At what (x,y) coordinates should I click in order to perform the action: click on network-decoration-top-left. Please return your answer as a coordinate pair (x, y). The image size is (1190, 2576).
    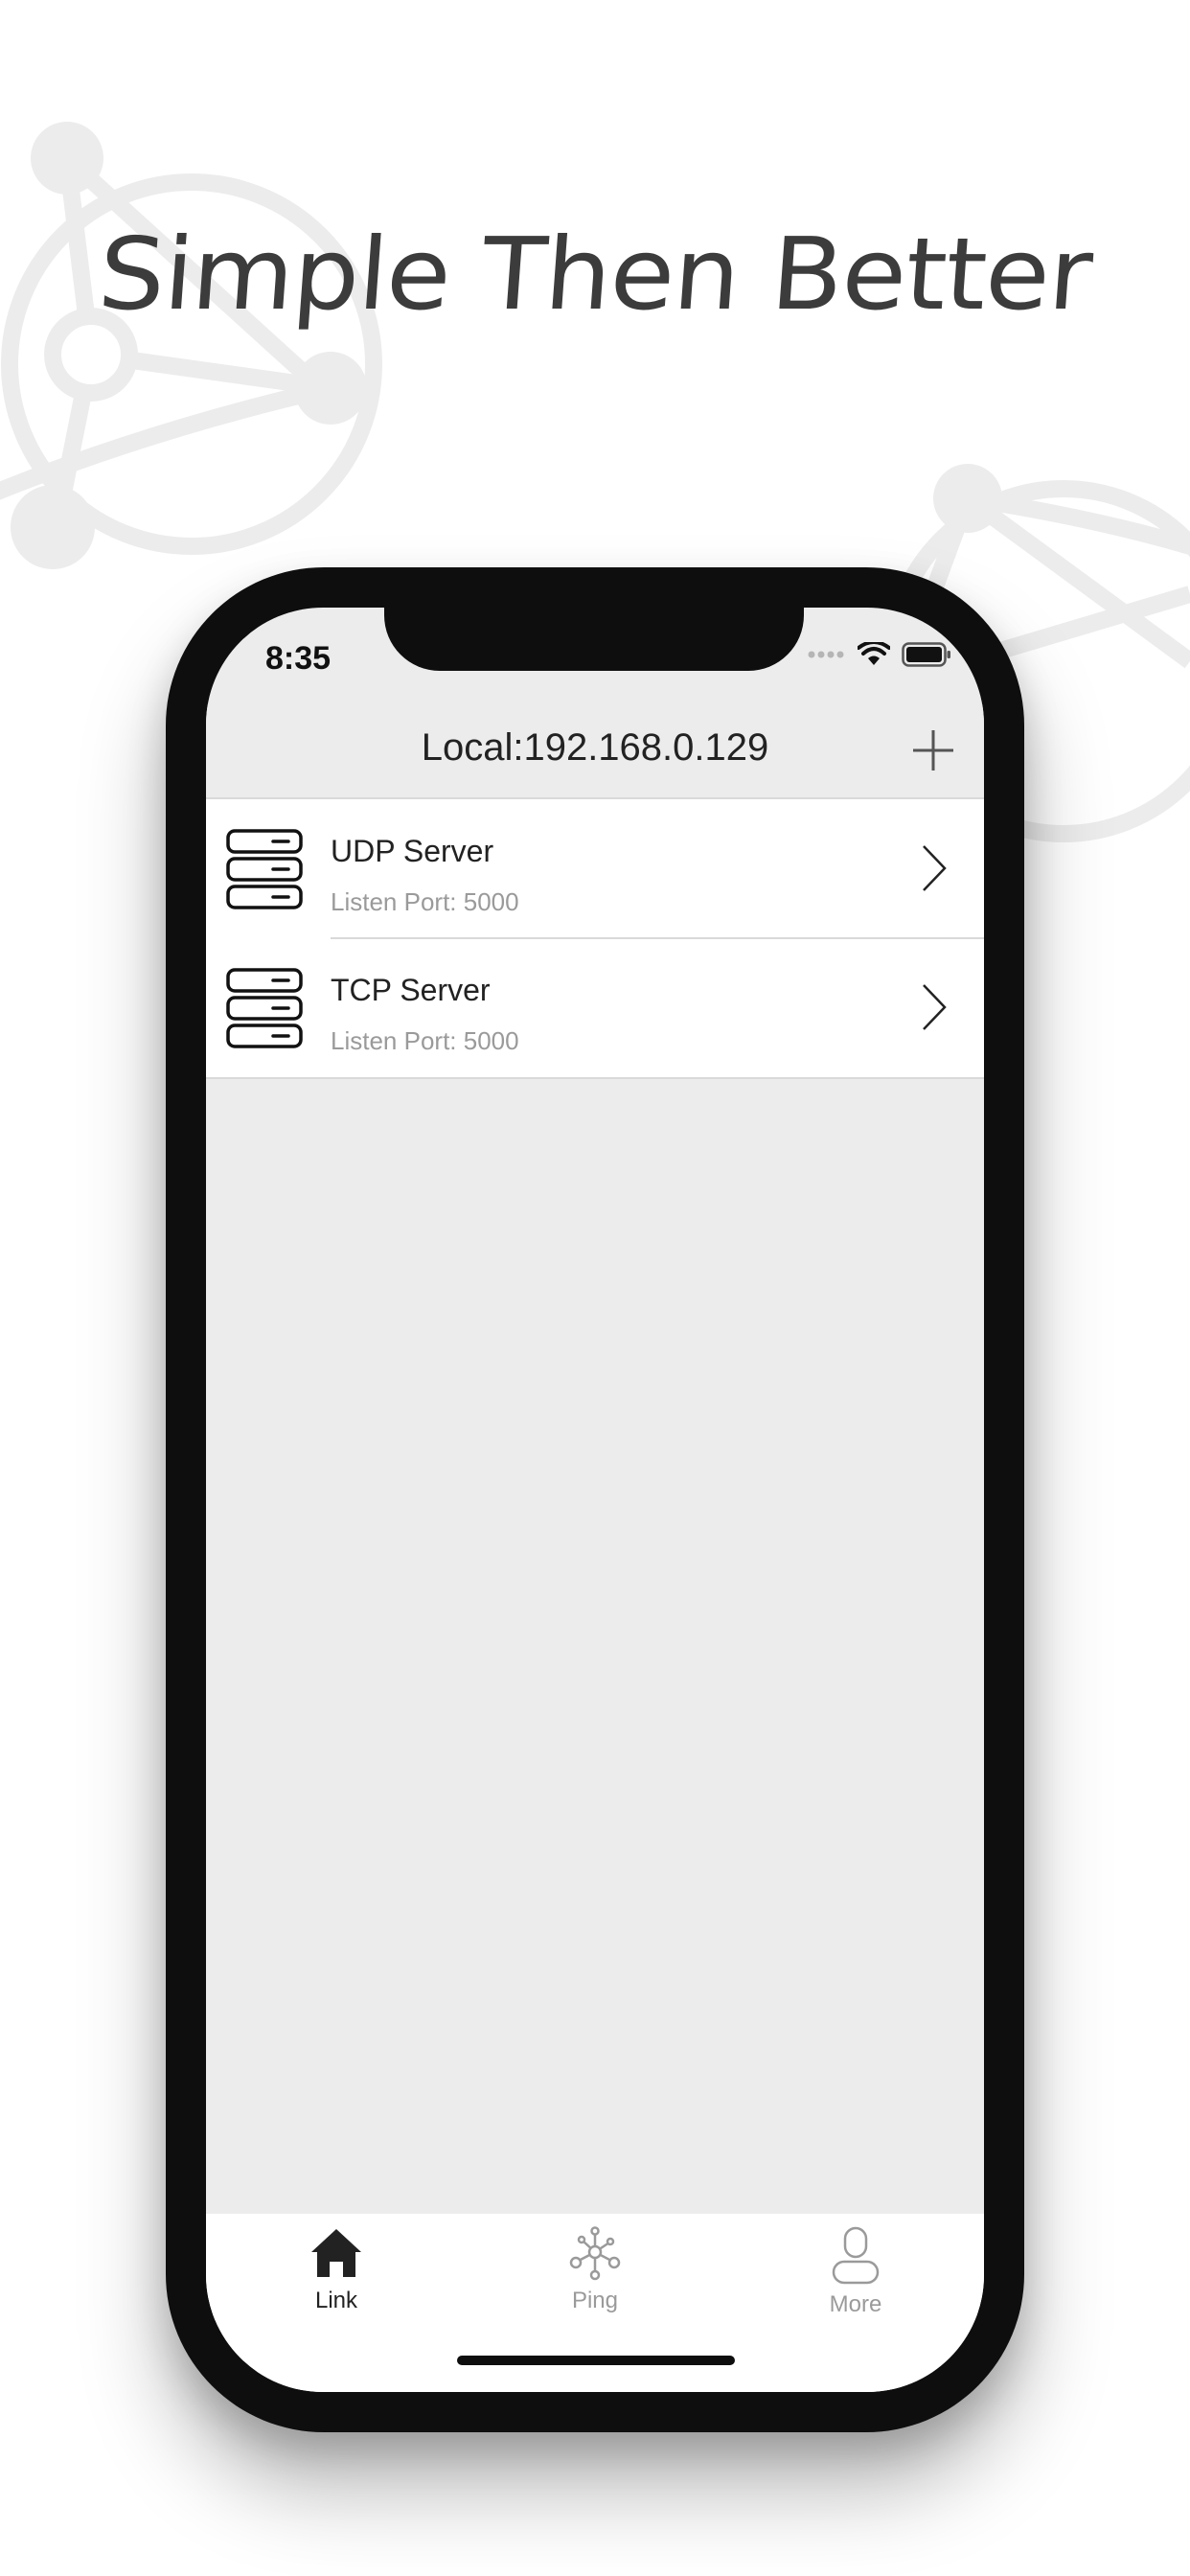
    Looking at the image, I should click on (191, 345).